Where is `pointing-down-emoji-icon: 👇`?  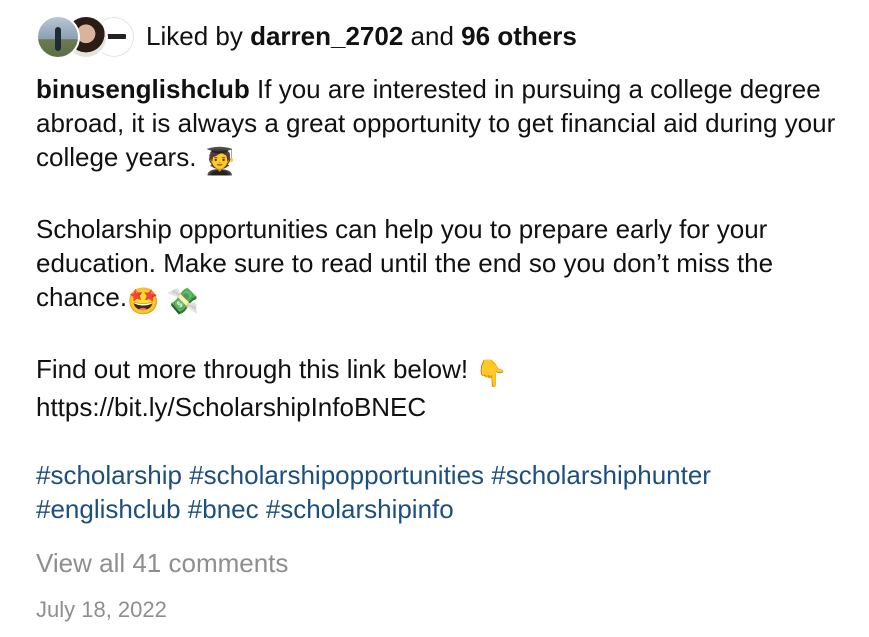
pointing-down-emoji-icon: 👇 is located at coordinates (491, 373).